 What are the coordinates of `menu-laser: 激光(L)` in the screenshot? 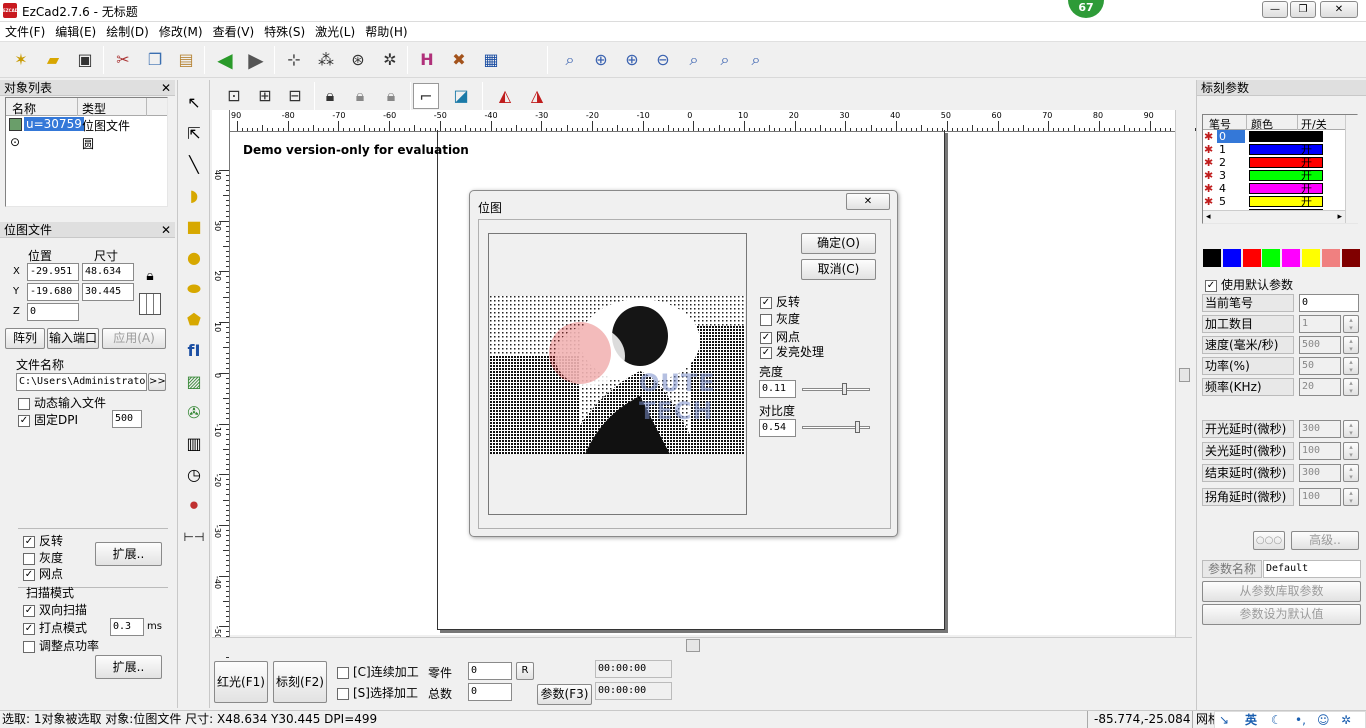 It's located at (335, 32).